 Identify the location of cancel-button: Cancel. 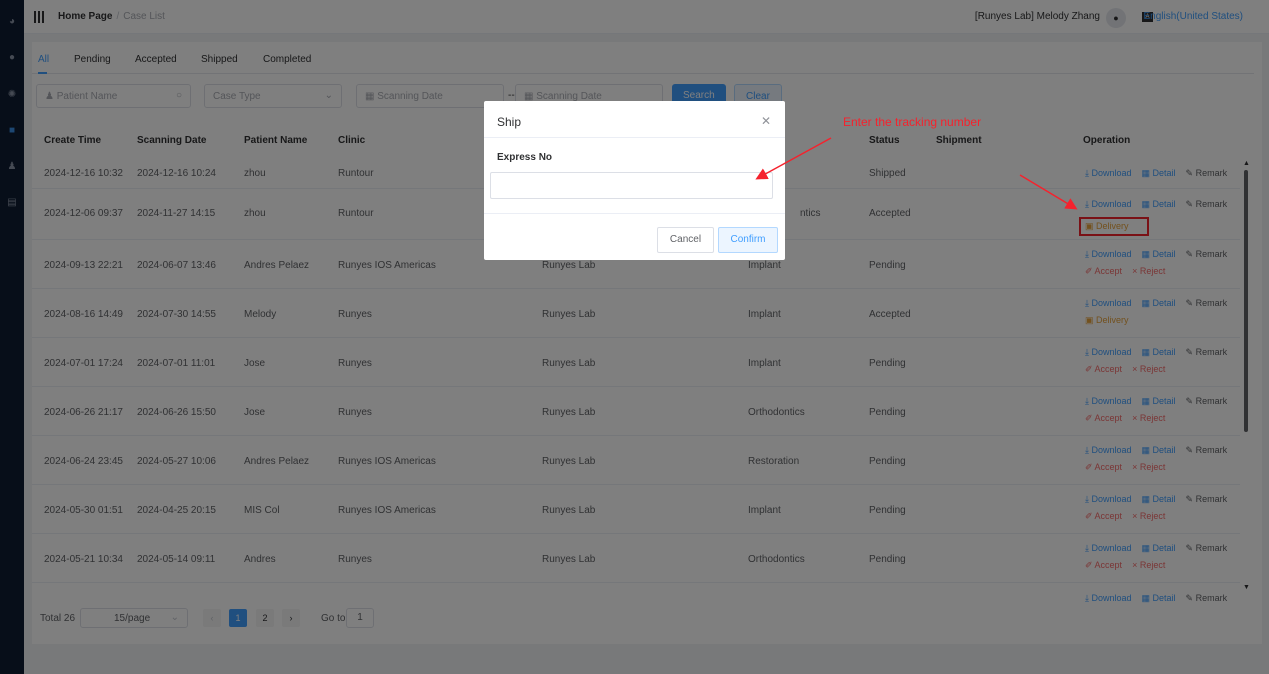
(685, 240).